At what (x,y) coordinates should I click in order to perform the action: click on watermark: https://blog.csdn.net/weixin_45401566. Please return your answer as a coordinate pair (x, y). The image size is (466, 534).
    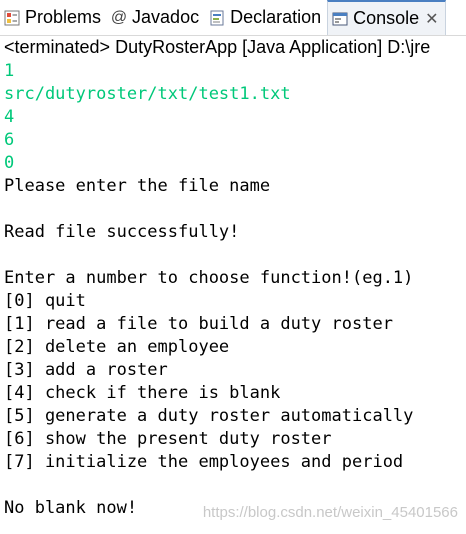
    Looking at the image, I should click on (330, 512).